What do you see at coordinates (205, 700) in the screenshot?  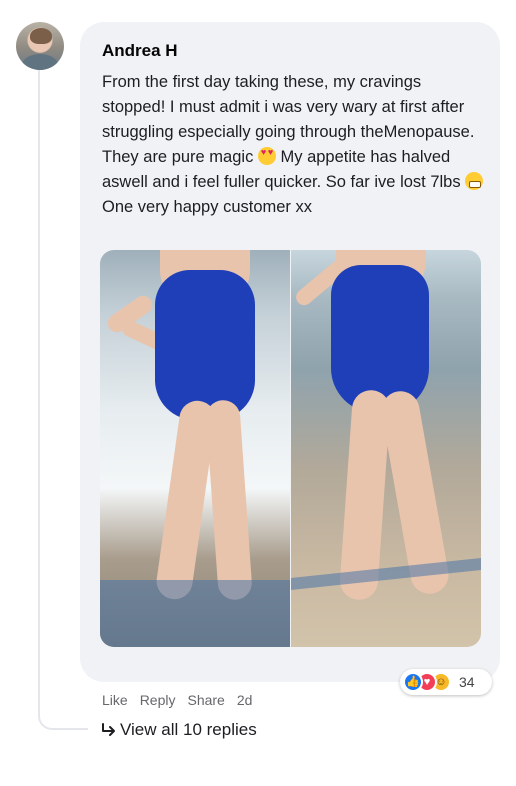 I see `share-button: Share` at bounding box center [205, 700].